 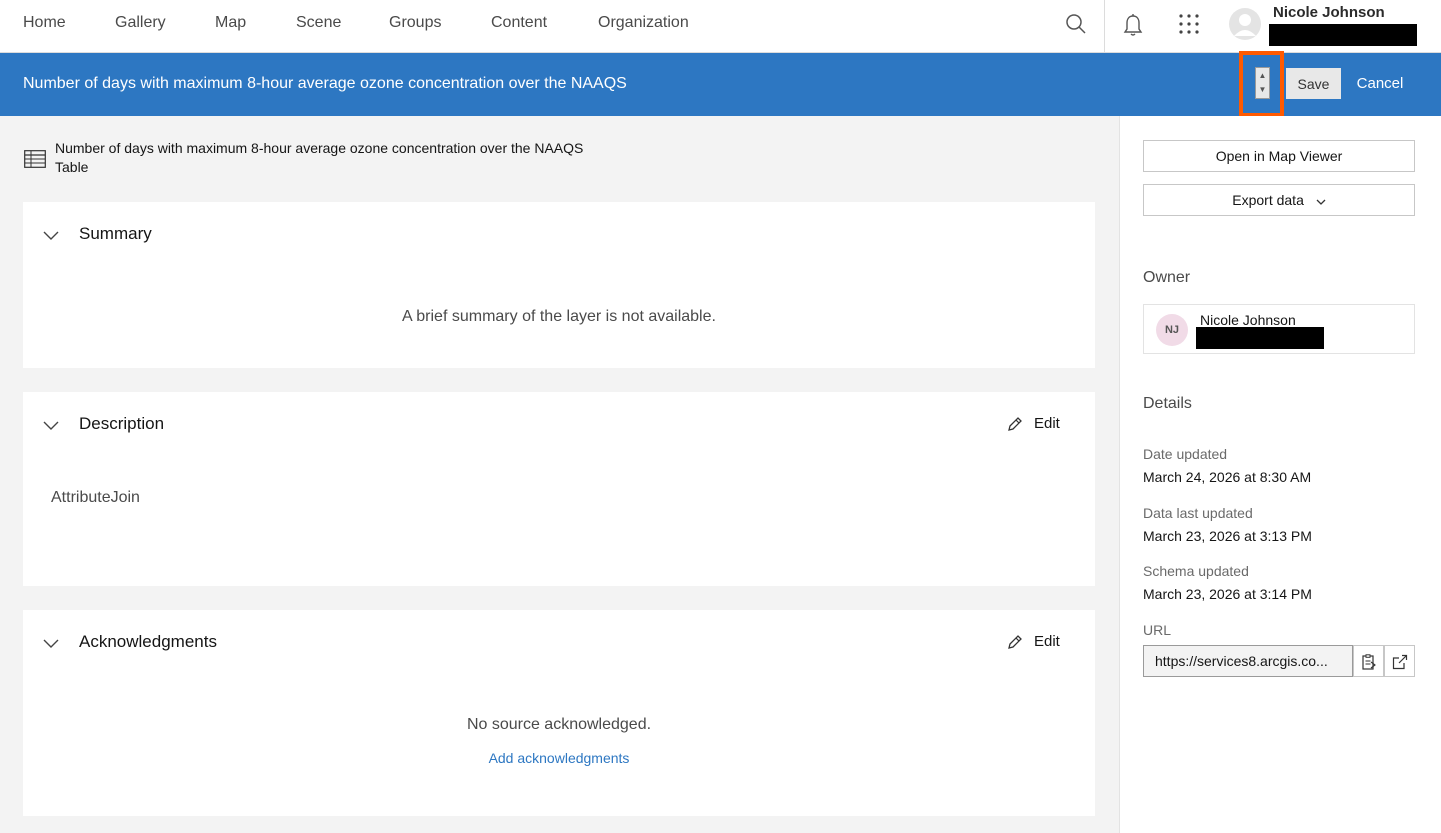 What do you see at coordinates (121, 424) in the screenshot?
I see `description-title: Description` at bounding box center [121, 424].